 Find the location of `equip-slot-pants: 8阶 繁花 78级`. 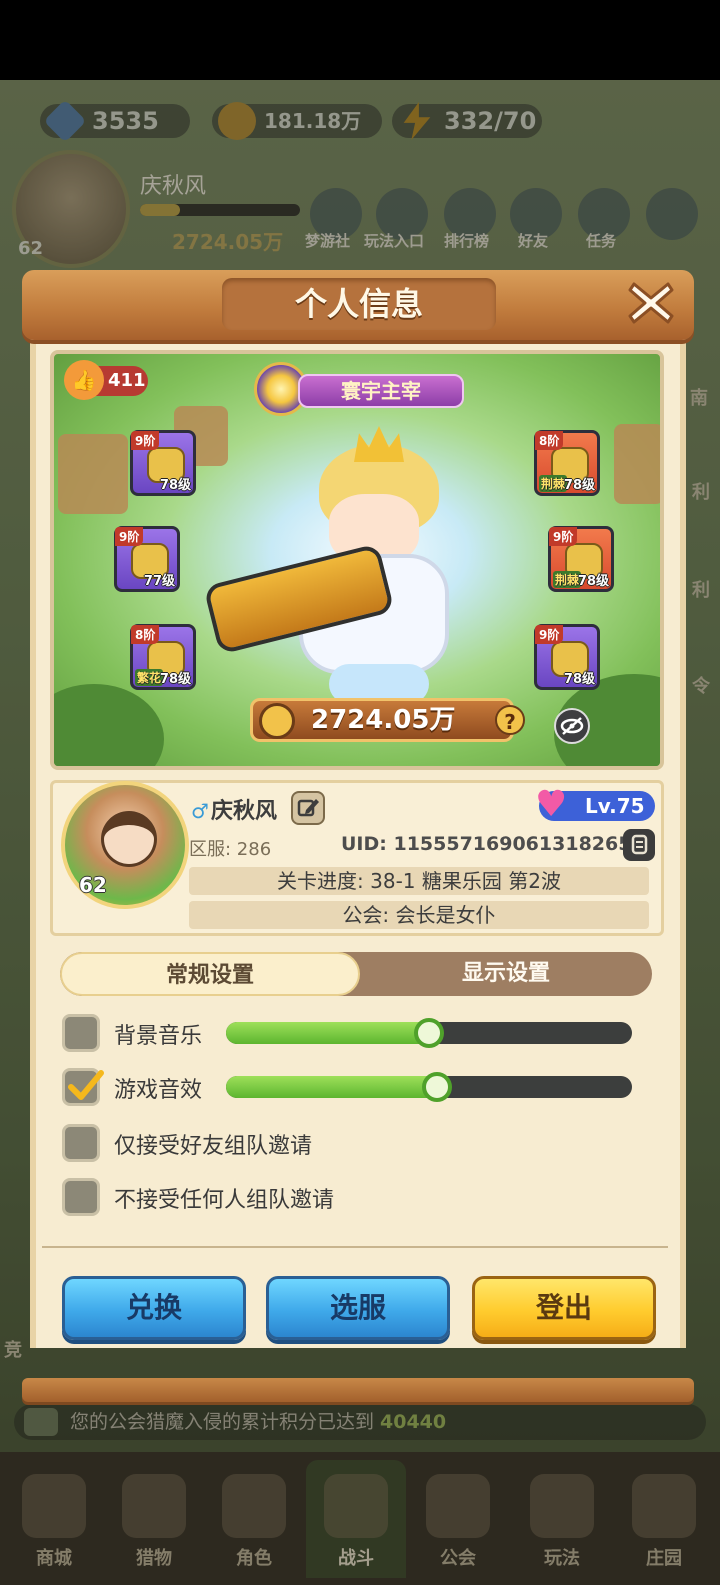

equip-slot-pants: 8阶 繁花 78级 is located at coordinates (163, 657).